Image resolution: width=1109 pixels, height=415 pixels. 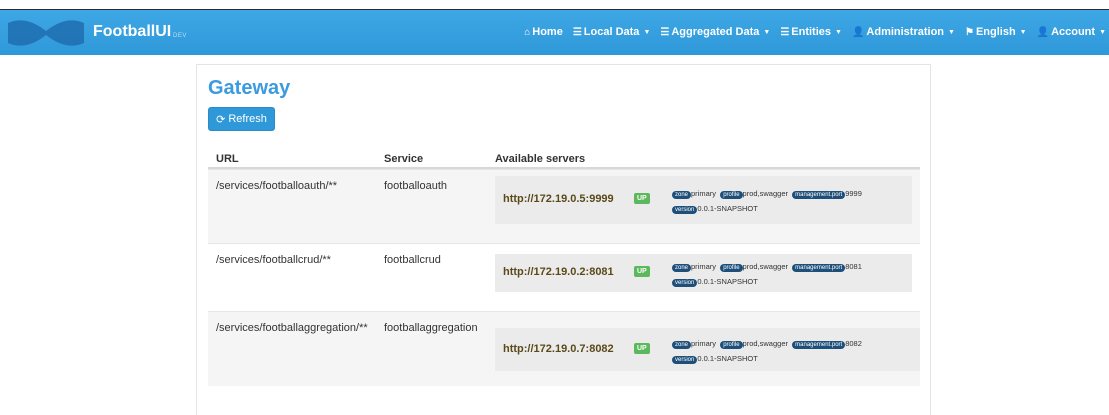 I want to click on nav-item-account: 👤 Account ▼, so click(x=1071, y=32).